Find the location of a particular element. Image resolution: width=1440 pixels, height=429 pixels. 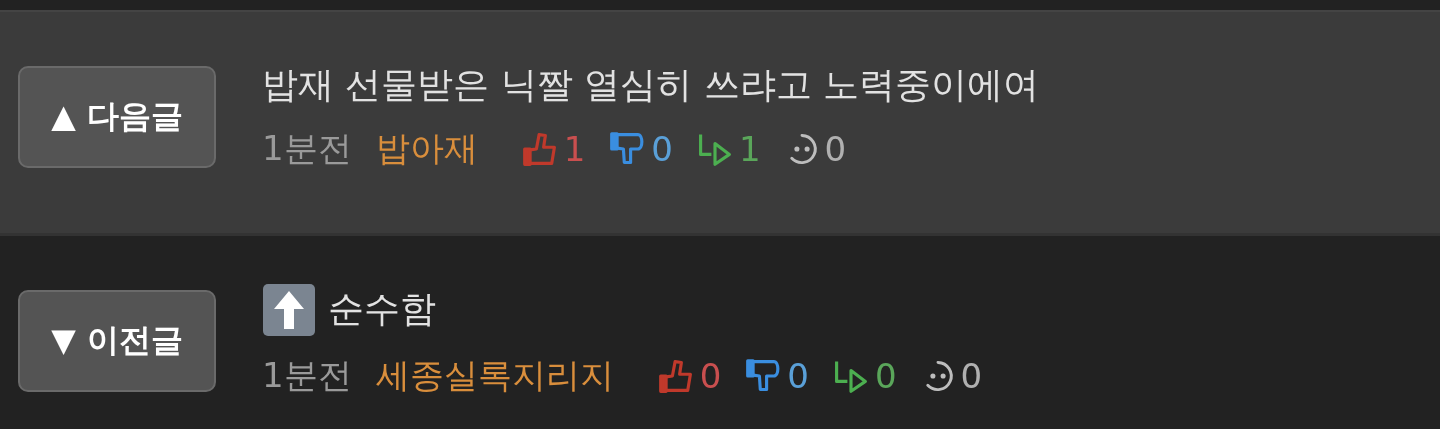

post-title: 순수함 is located at coordinates (382, 309).